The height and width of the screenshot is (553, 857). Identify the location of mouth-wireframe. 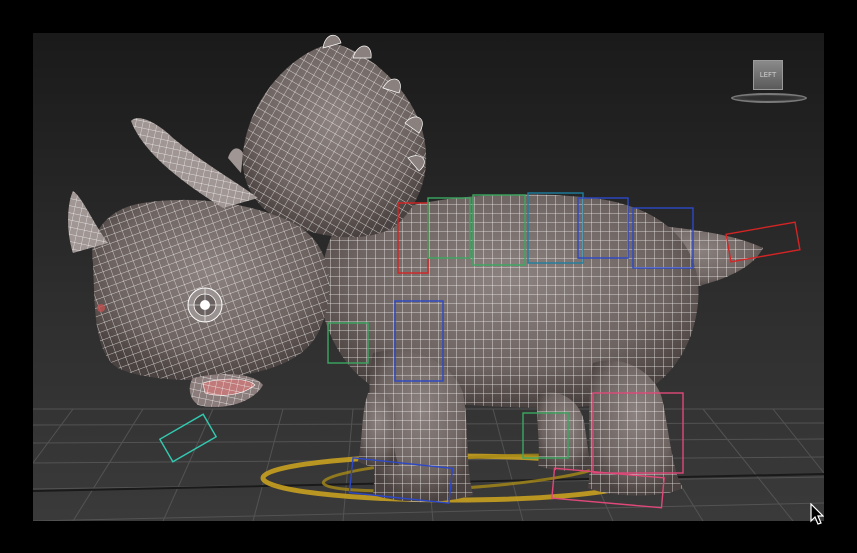
(226, 390).